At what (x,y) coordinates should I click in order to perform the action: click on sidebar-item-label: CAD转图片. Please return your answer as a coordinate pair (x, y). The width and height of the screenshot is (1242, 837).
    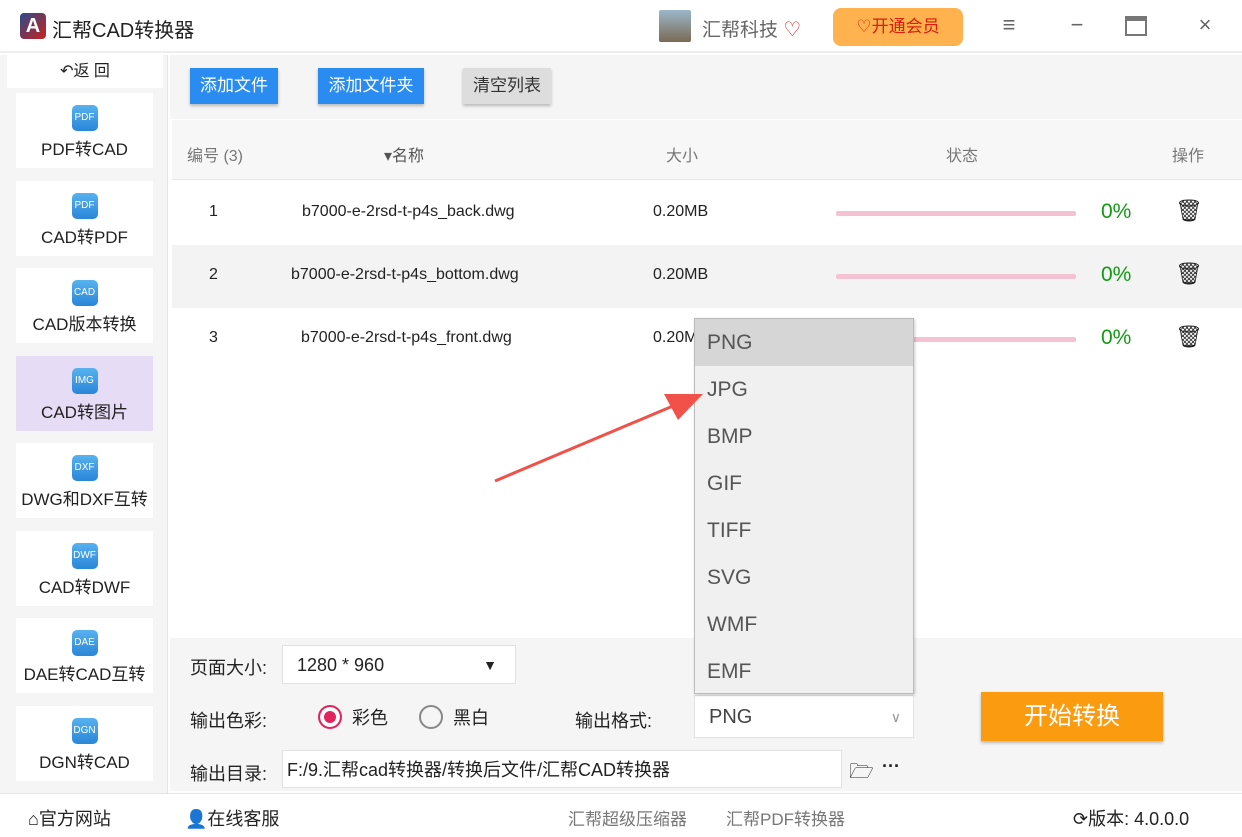
    Looking at the image, I should click on (84, 412).